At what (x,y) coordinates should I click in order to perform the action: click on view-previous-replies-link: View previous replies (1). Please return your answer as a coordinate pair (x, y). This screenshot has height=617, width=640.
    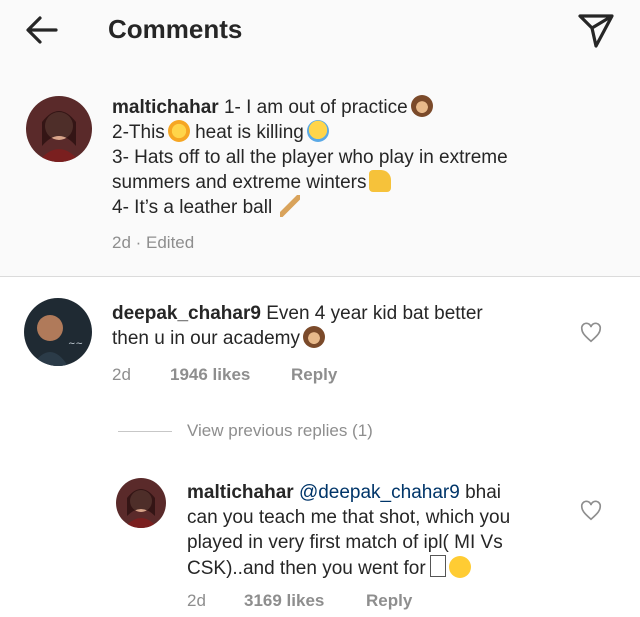
    Looking at the image, I should click on (280, 431).